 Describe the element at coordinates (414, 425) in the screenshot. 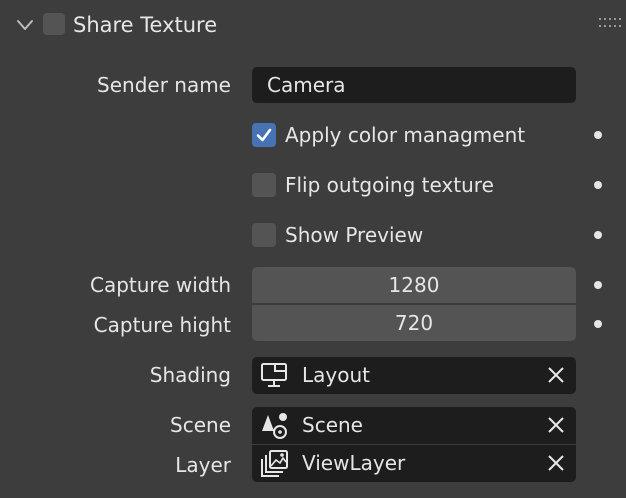

I see `scene-selector: Scene` at that location.